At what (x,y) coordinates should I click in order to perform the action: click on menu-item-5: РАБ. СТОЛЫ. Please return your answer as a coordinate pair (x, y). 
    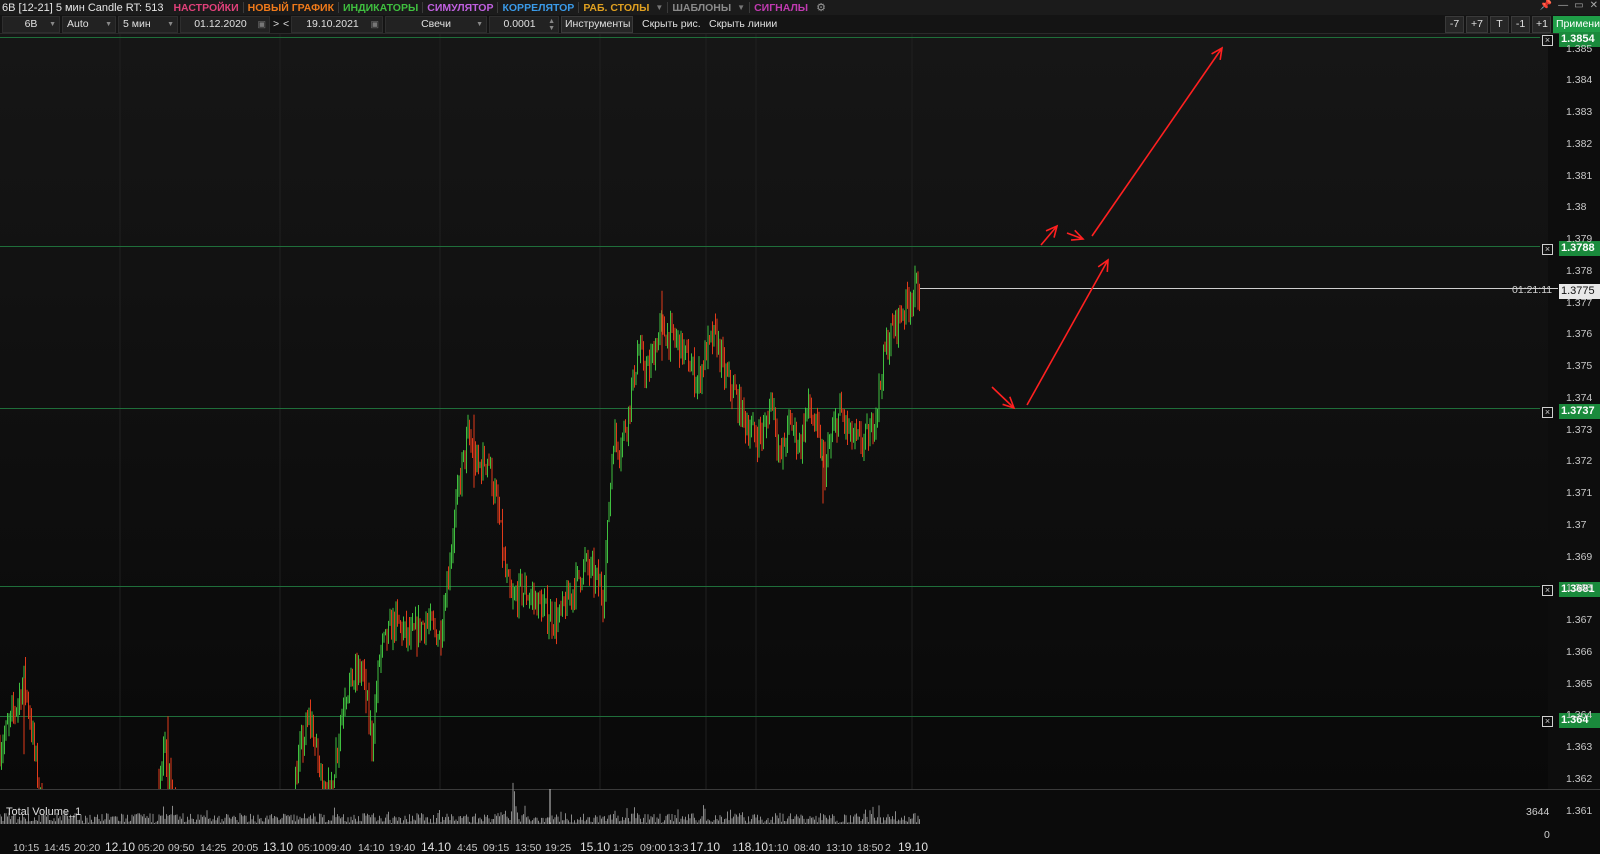
    Looking at the image, I should click on (616, 8).